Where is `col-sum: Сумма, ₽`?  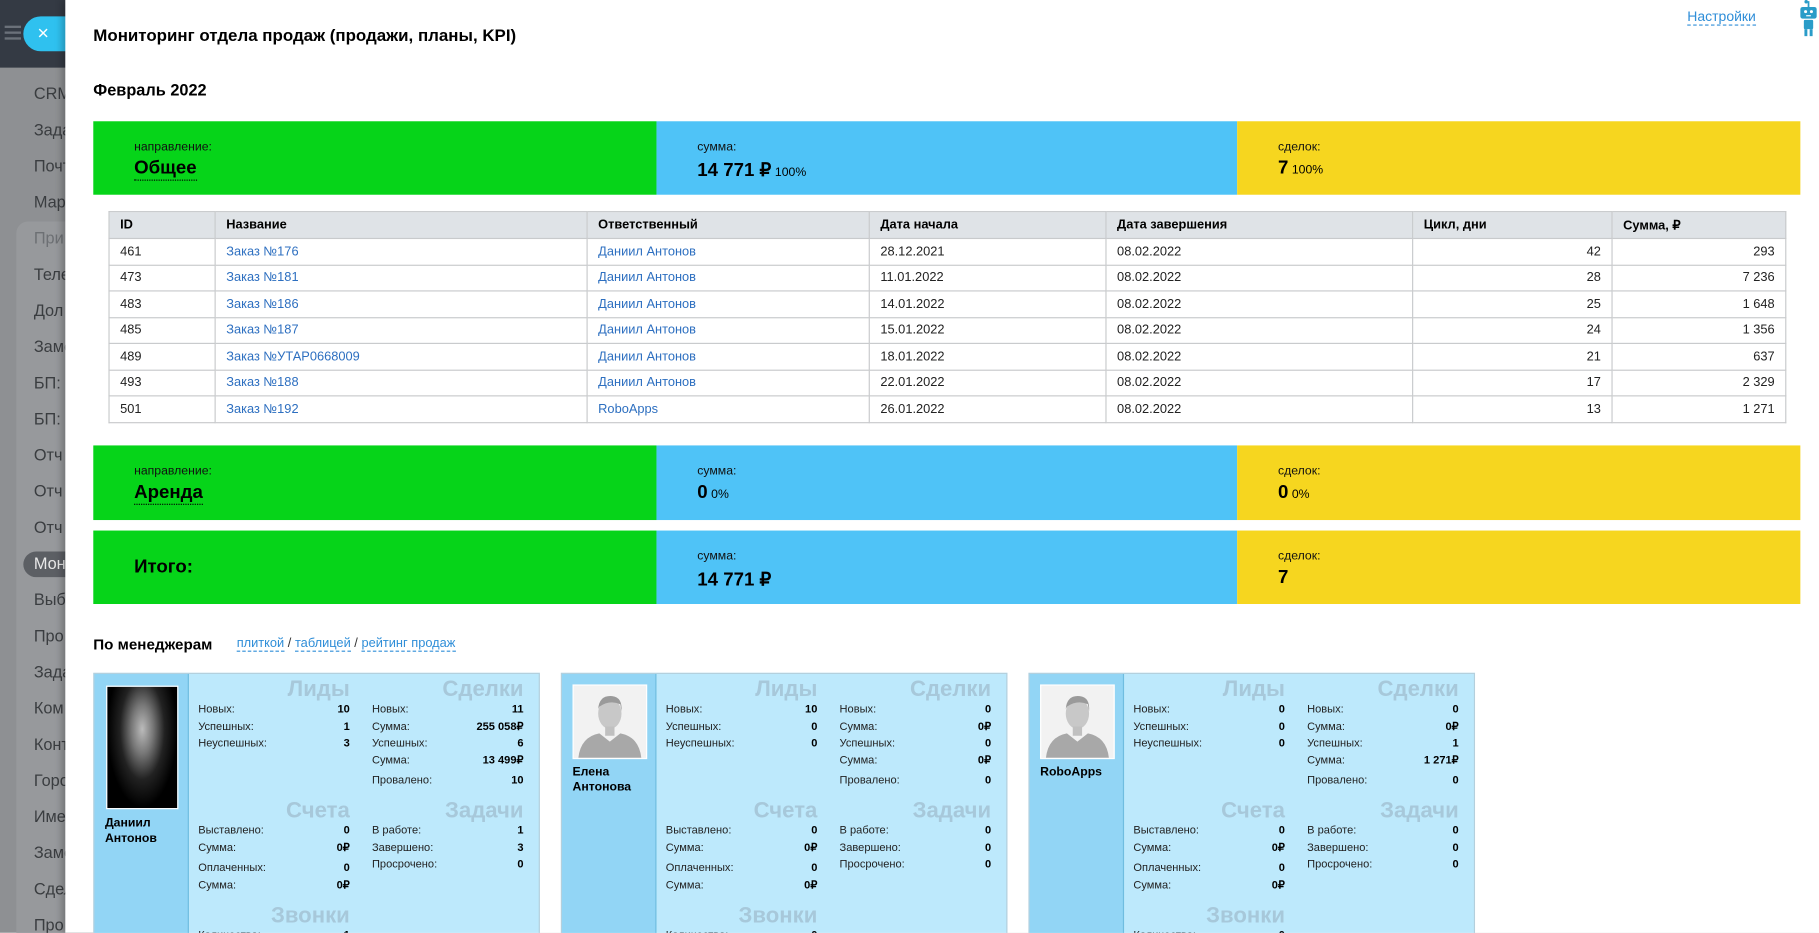
col-sum: Сумма, ₽ is located at coordinates (1699, 225).